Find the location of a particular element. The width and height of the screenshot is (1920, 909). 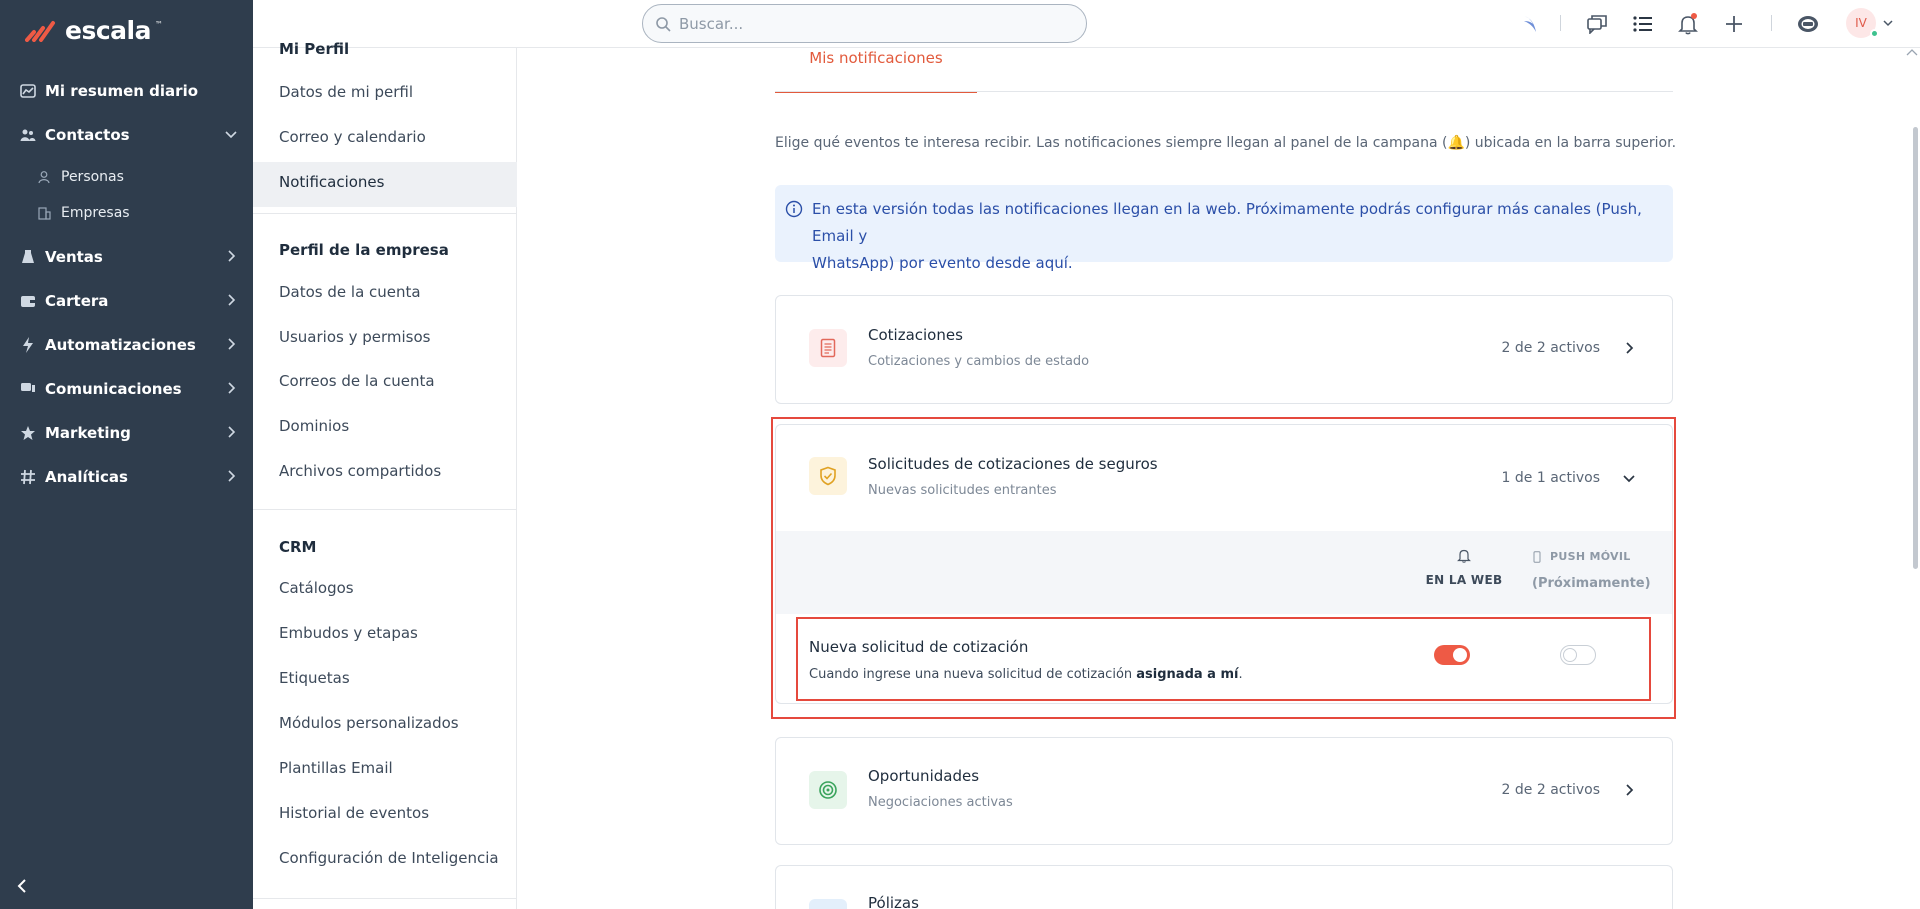

card-polizas: Pólizas is located at coordinates (1224, 887).